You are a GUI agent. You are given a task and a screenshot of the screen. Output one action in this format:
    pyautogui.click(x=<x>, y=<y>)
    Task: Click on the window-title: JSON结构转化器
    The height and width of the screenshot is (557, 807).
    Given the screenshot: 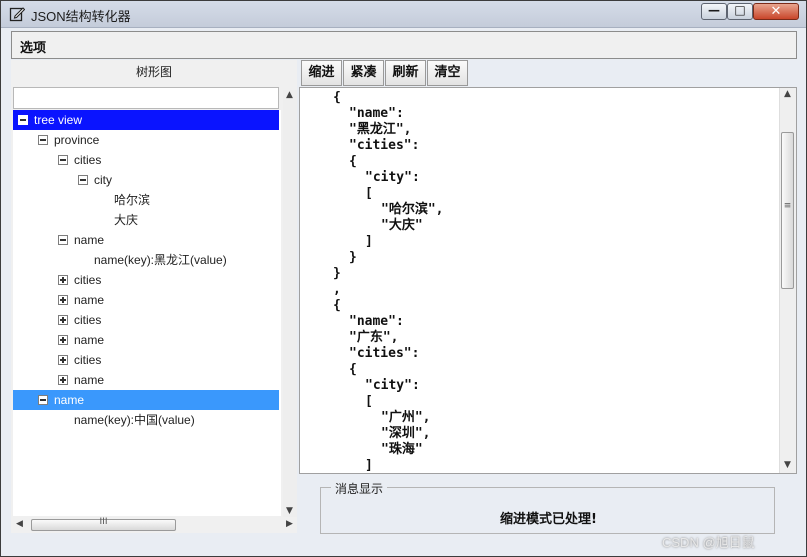 What is the action you would take?
    pyautogui.click(x=81, y=16)
    